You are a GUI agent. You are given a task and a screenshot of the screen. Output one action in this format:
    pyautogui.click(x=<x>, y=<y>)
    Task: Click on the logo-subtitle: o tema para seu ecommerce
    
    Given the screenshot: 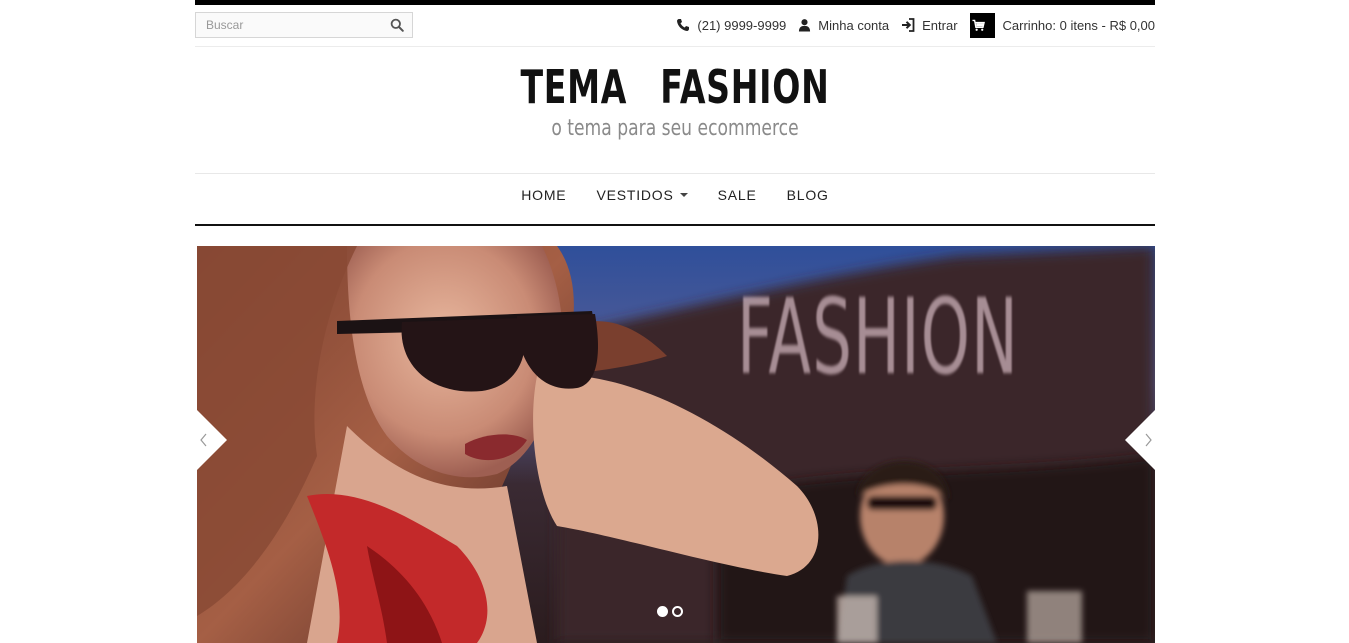 What is the action you would take?
    pyautogui.click(x=675, y=128)
    